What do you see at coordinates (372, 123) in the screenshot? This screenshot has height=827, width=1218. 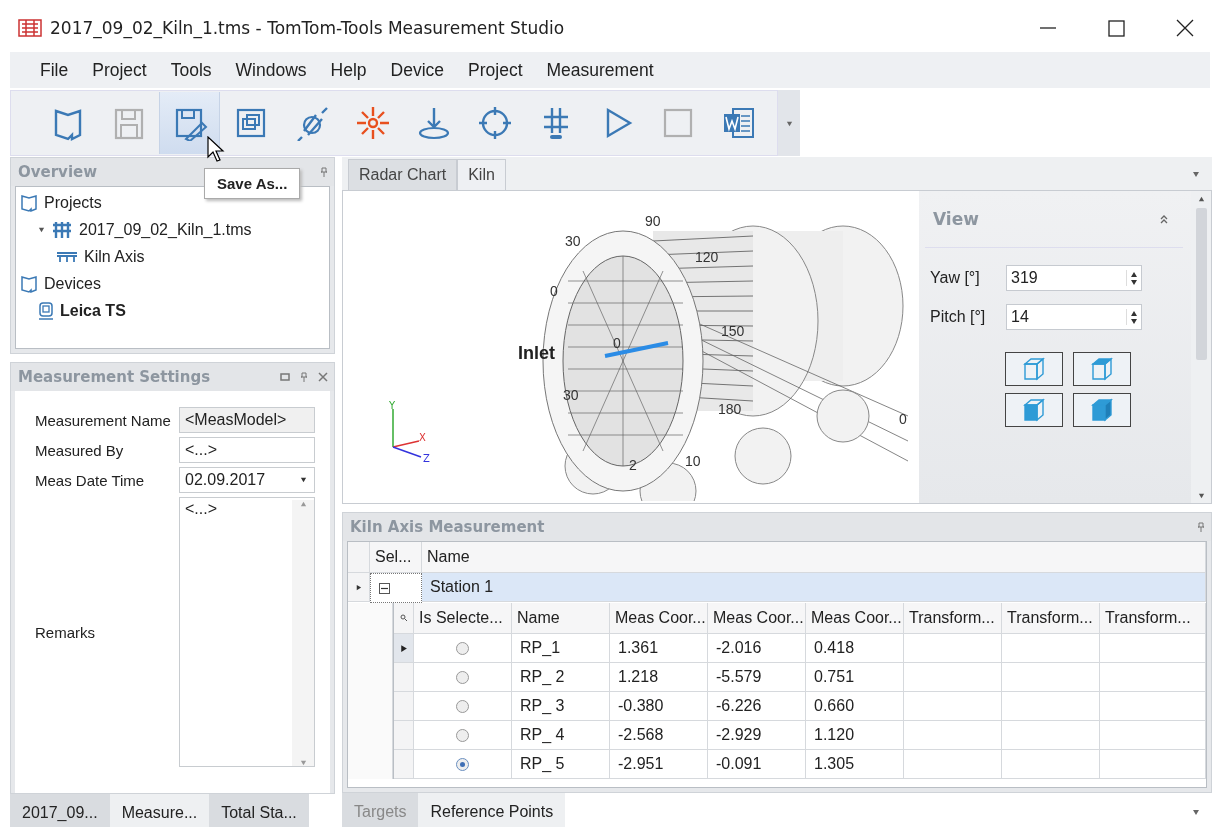 I see `laser-icon` at bounding box center [372, 123].